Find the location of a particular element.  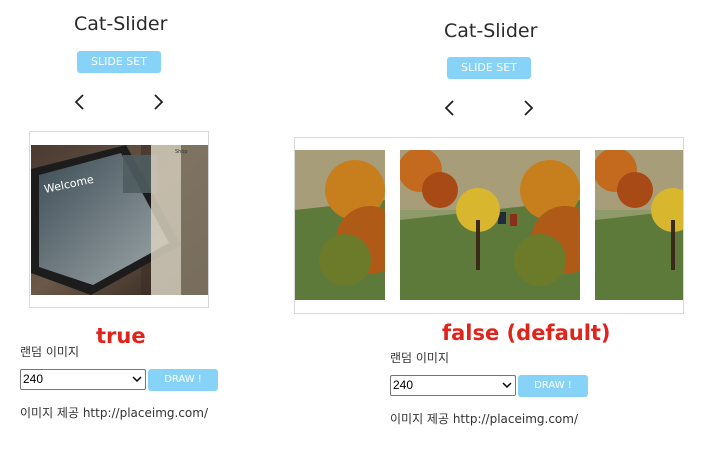

mode-label-false: false (default) is located at coordinates (526, 333).